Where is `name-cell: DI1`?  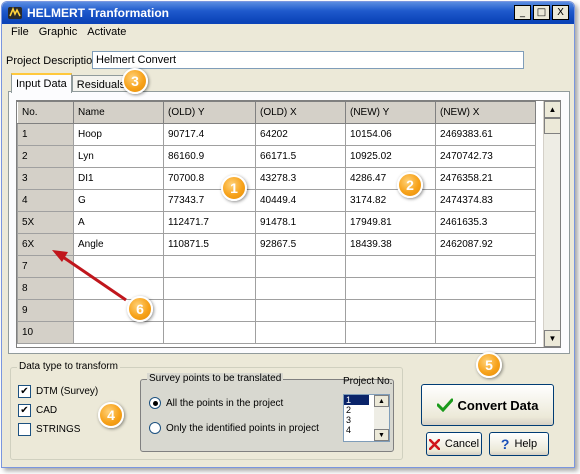
name-cell: DI1 is located at coordinates (118, 178).